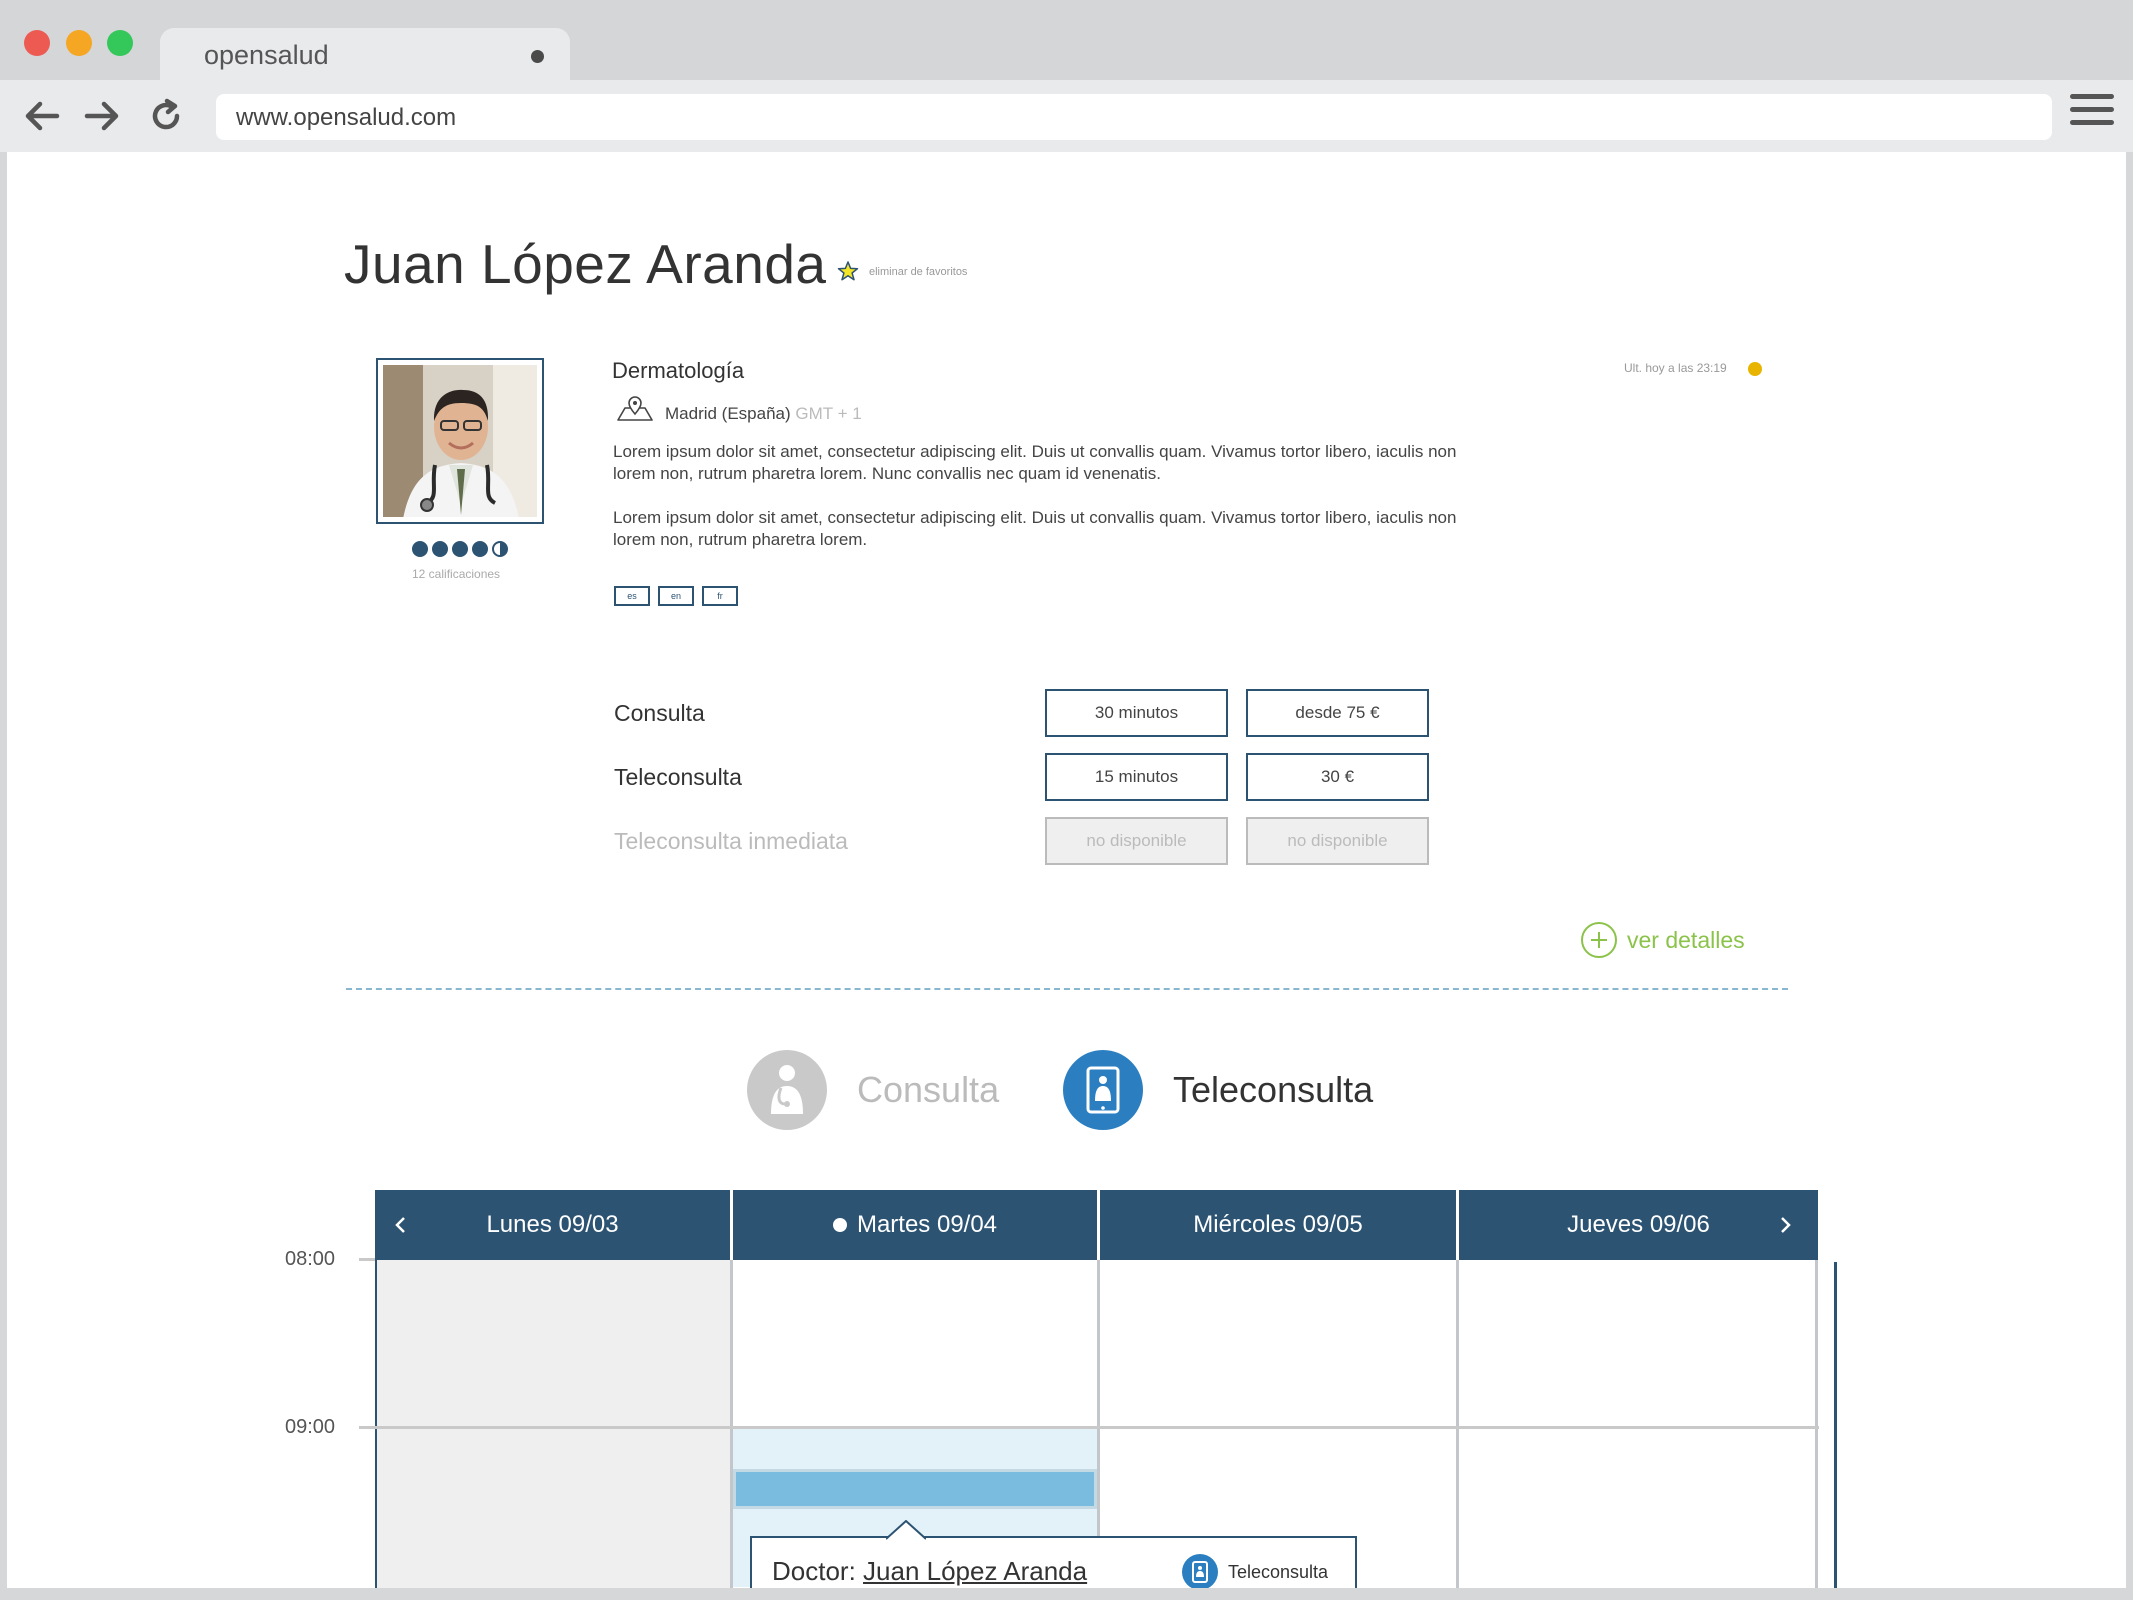  I want to click on back-icon, so click(42, 116).